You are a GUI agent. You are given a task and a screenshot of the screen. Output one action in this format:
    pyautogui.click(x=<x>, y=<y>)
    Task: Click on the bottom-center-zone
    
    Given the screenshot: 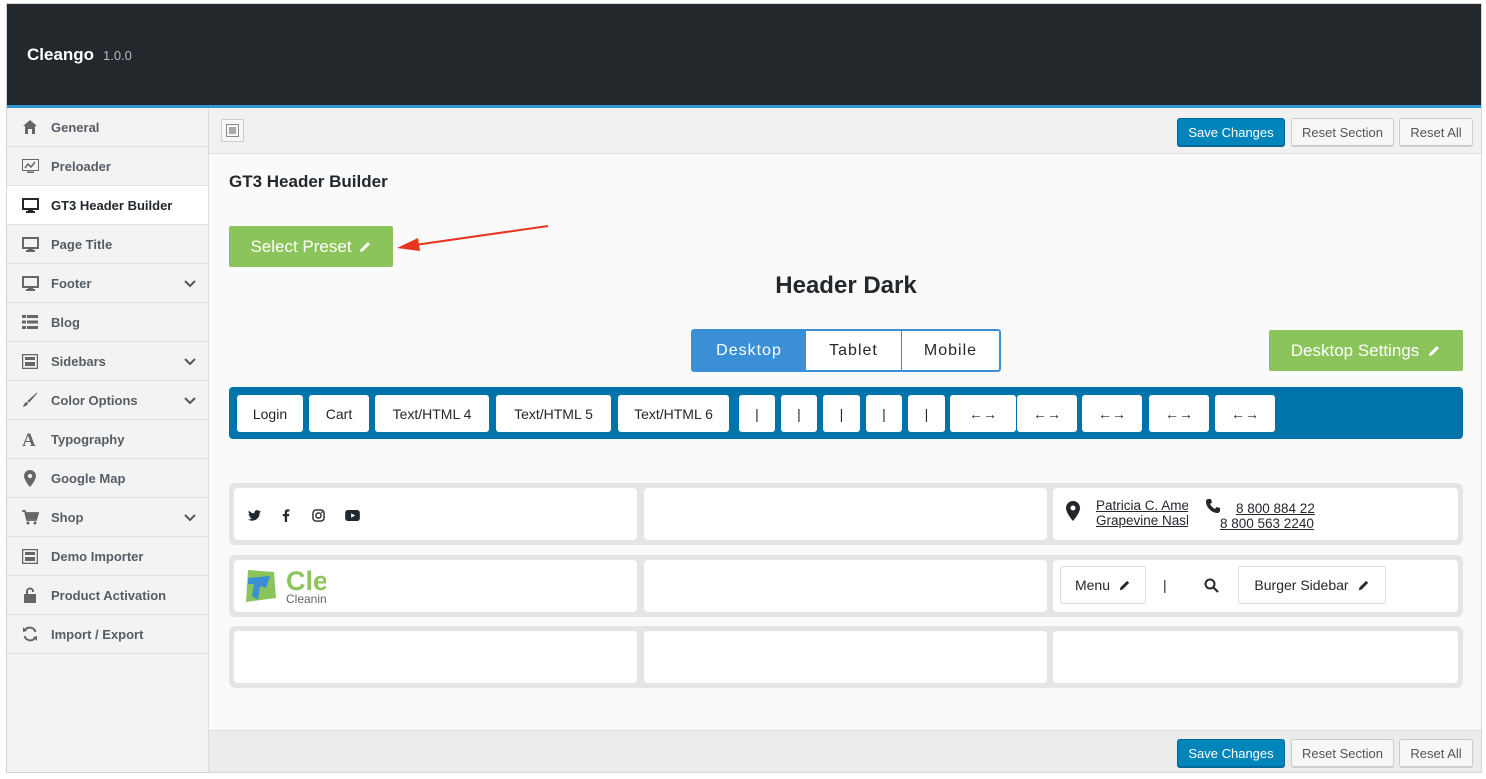 What is the action you would take?
    pyautogui.click(x=845, y=657)
    